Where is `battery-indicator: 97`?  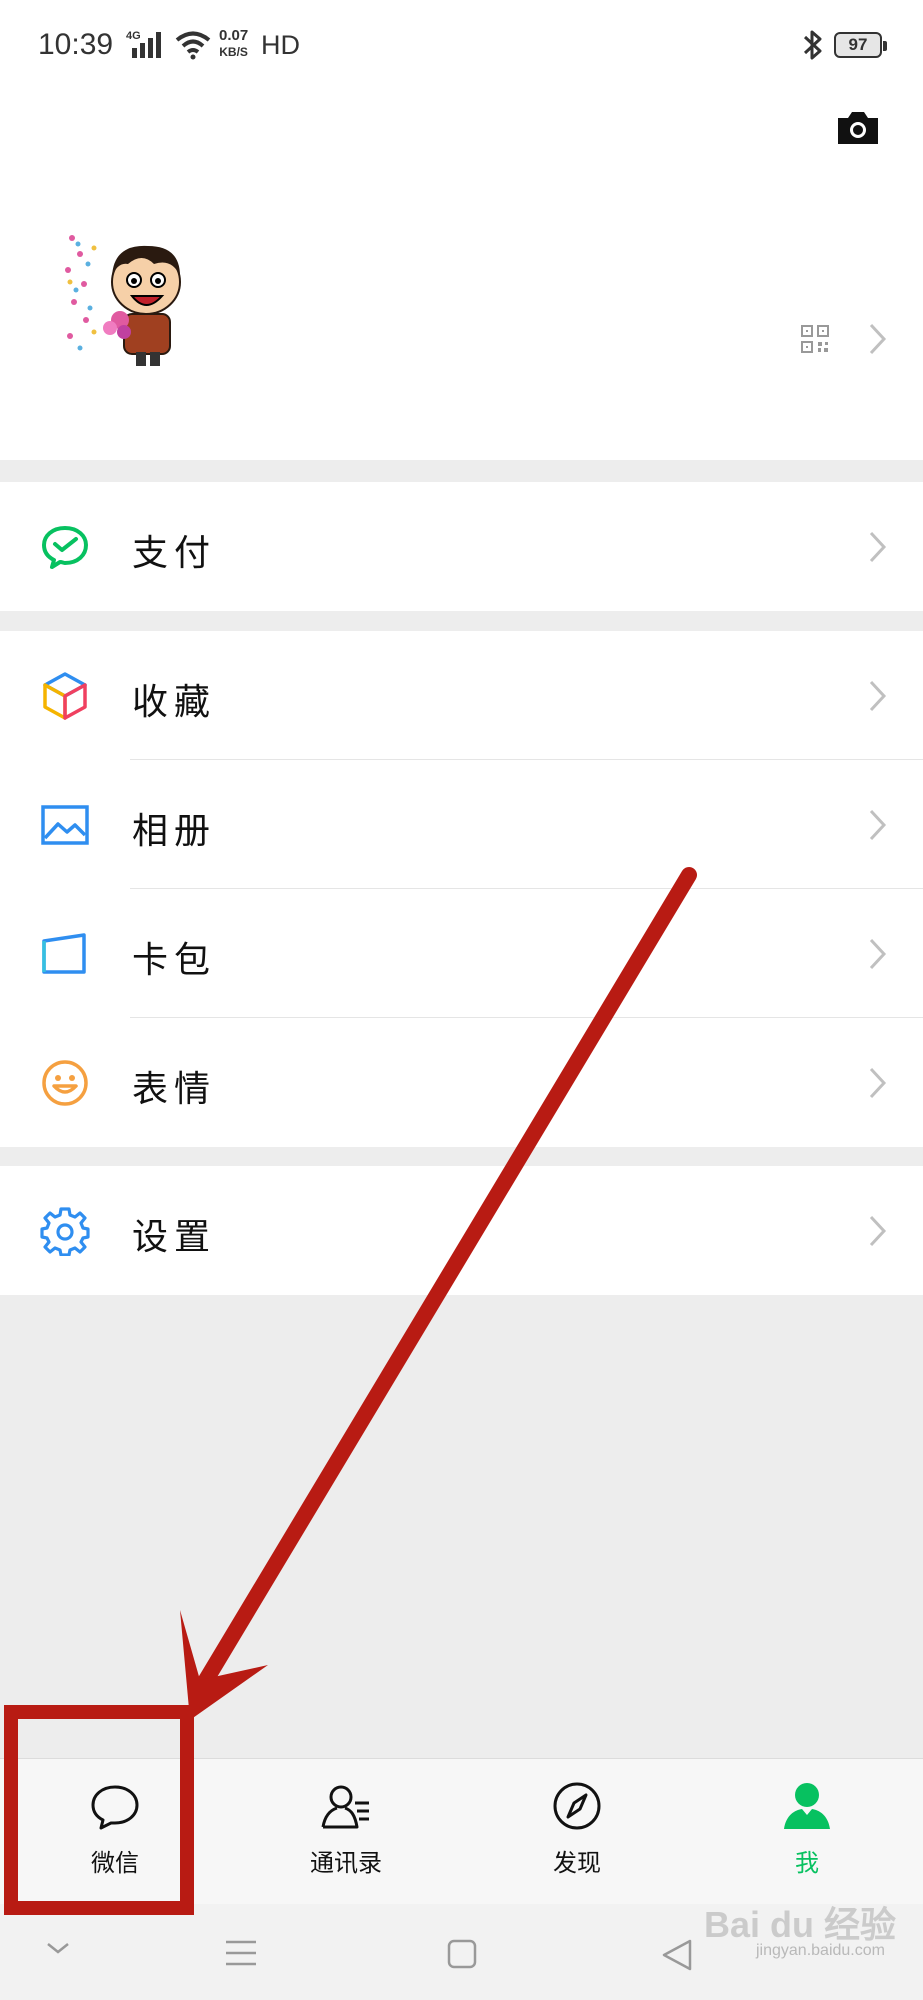 battery-indicator: 97 is located at coordinates (860, 45).